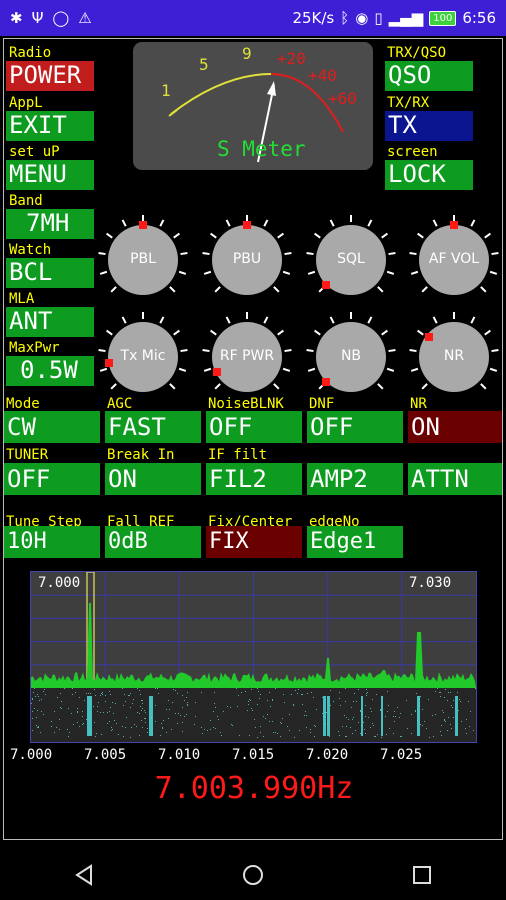 This screenshot has width=506, height=900. Describe the element at coordinates (37, 18) in the screenshot. I see `usb-icon: Ψ` at that location.